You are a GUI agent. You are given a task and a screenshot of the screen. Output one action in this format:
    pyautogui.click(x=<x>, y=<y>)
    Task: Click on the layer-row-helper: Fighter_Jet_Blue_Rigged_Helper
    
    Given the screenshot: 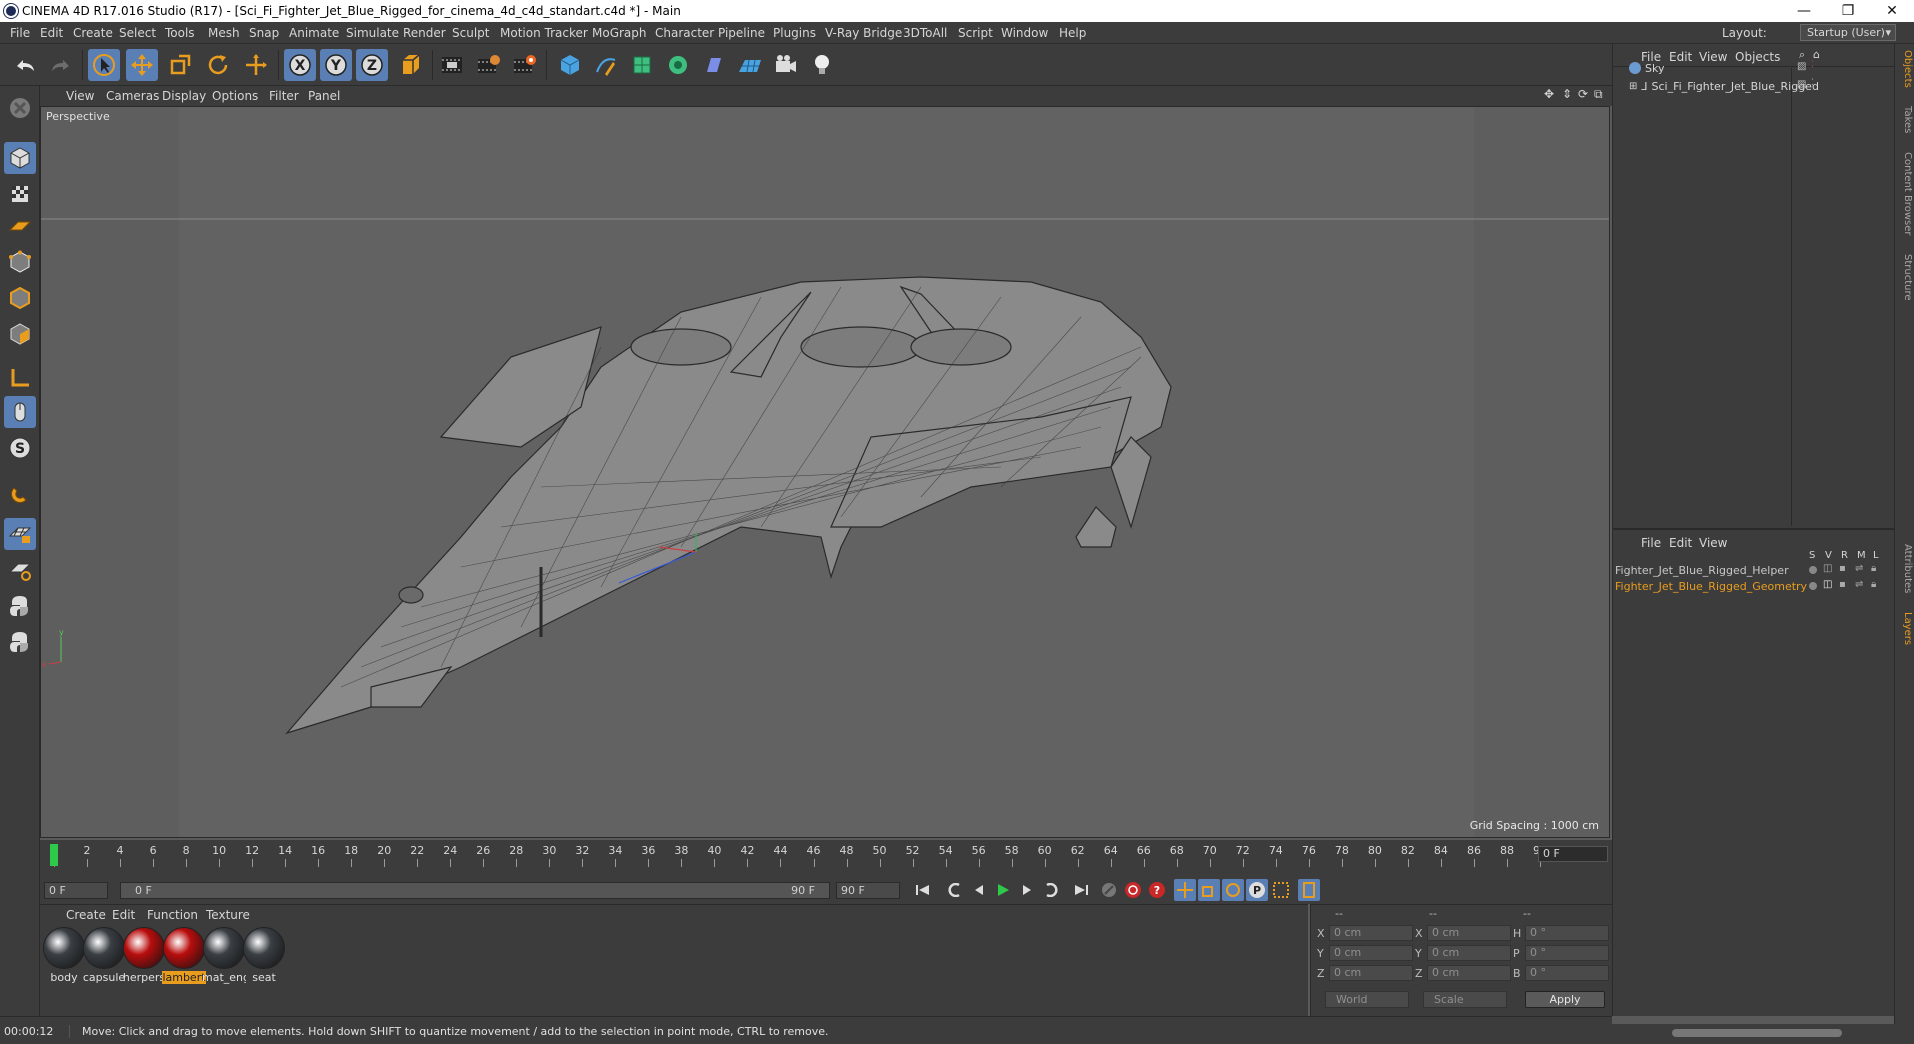 What is the action you would take?
    pyautogui.click(x=1702, y=572)
    